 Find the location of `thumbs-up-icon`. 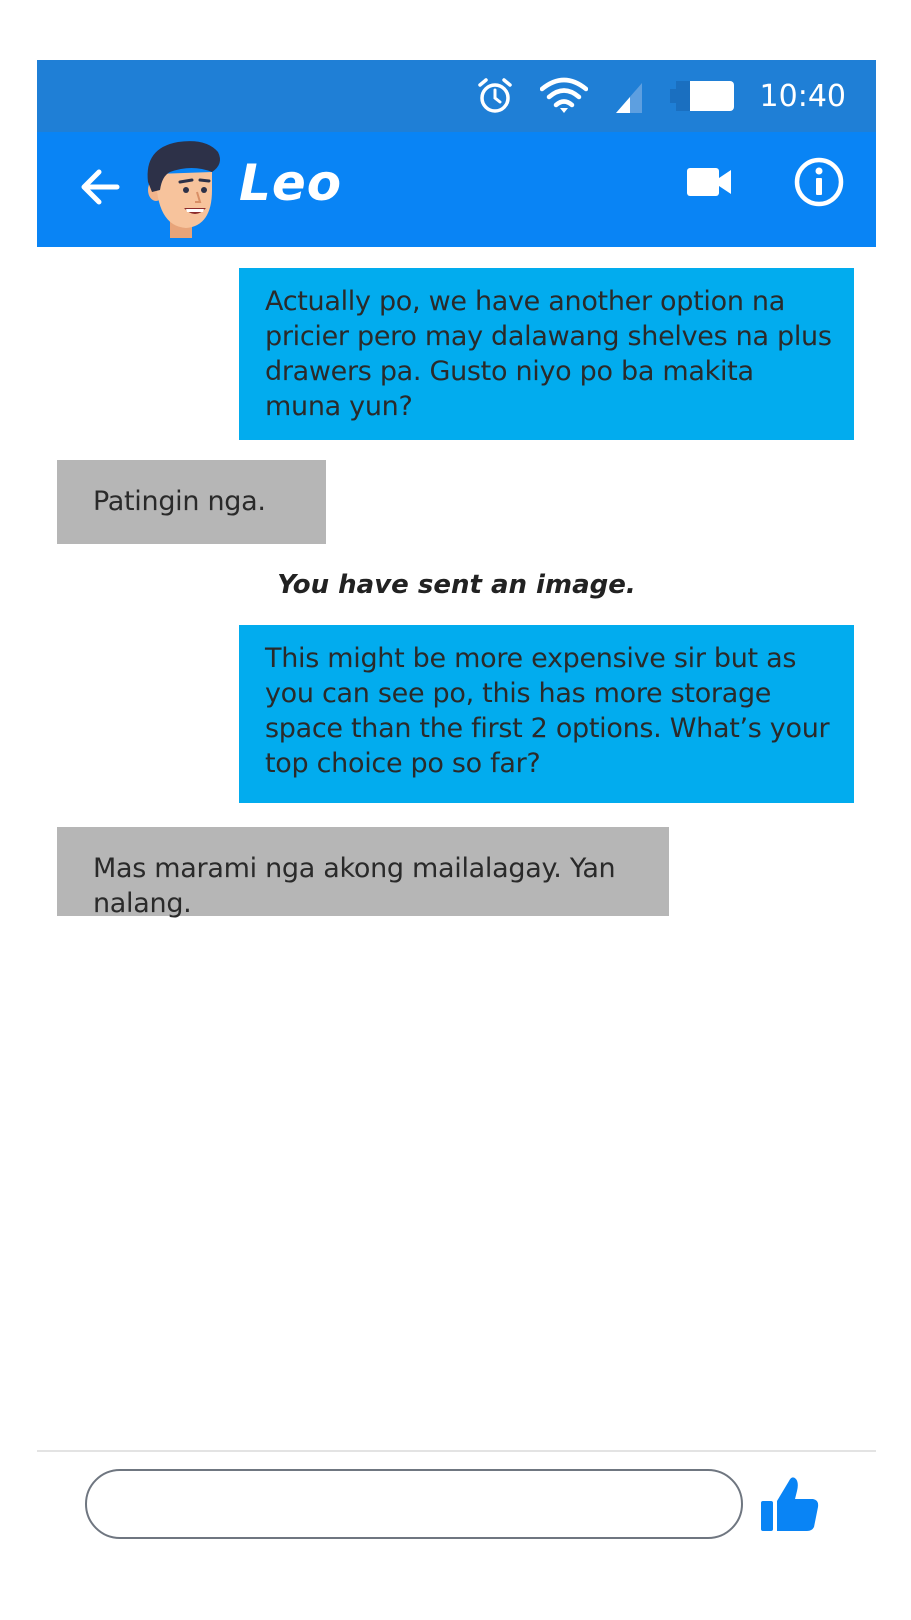

thumbs-up-icon is located at coordinates (790, 1504).